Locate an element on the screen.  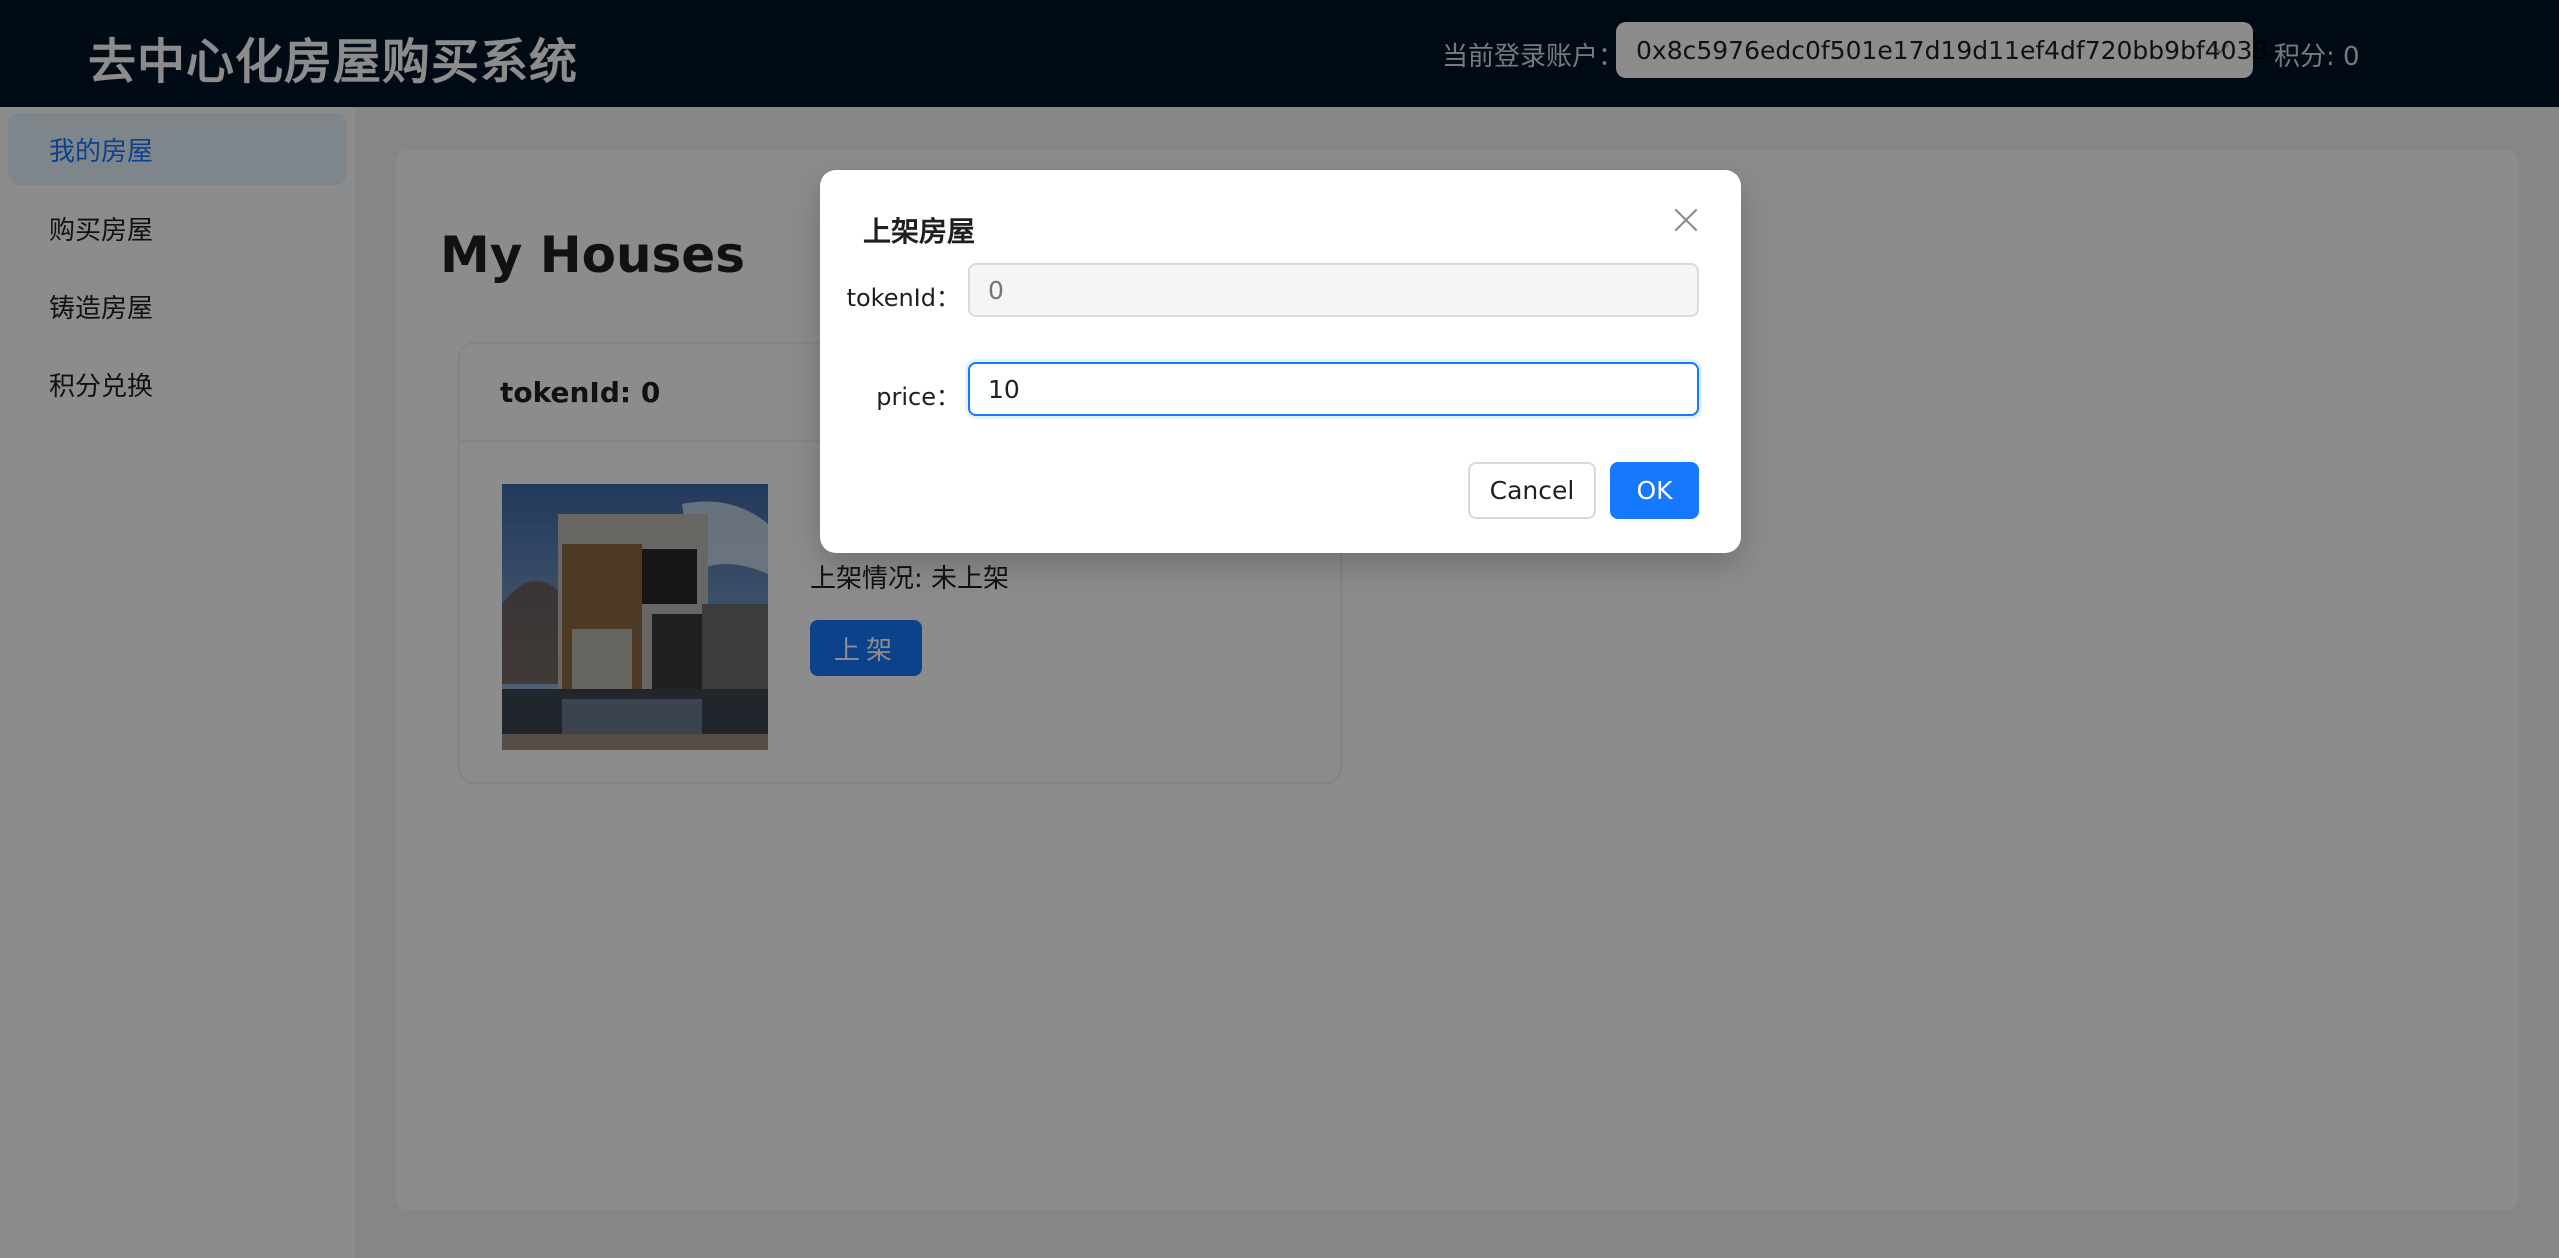
ok-button: OK is located at coordinates (1654, 490).